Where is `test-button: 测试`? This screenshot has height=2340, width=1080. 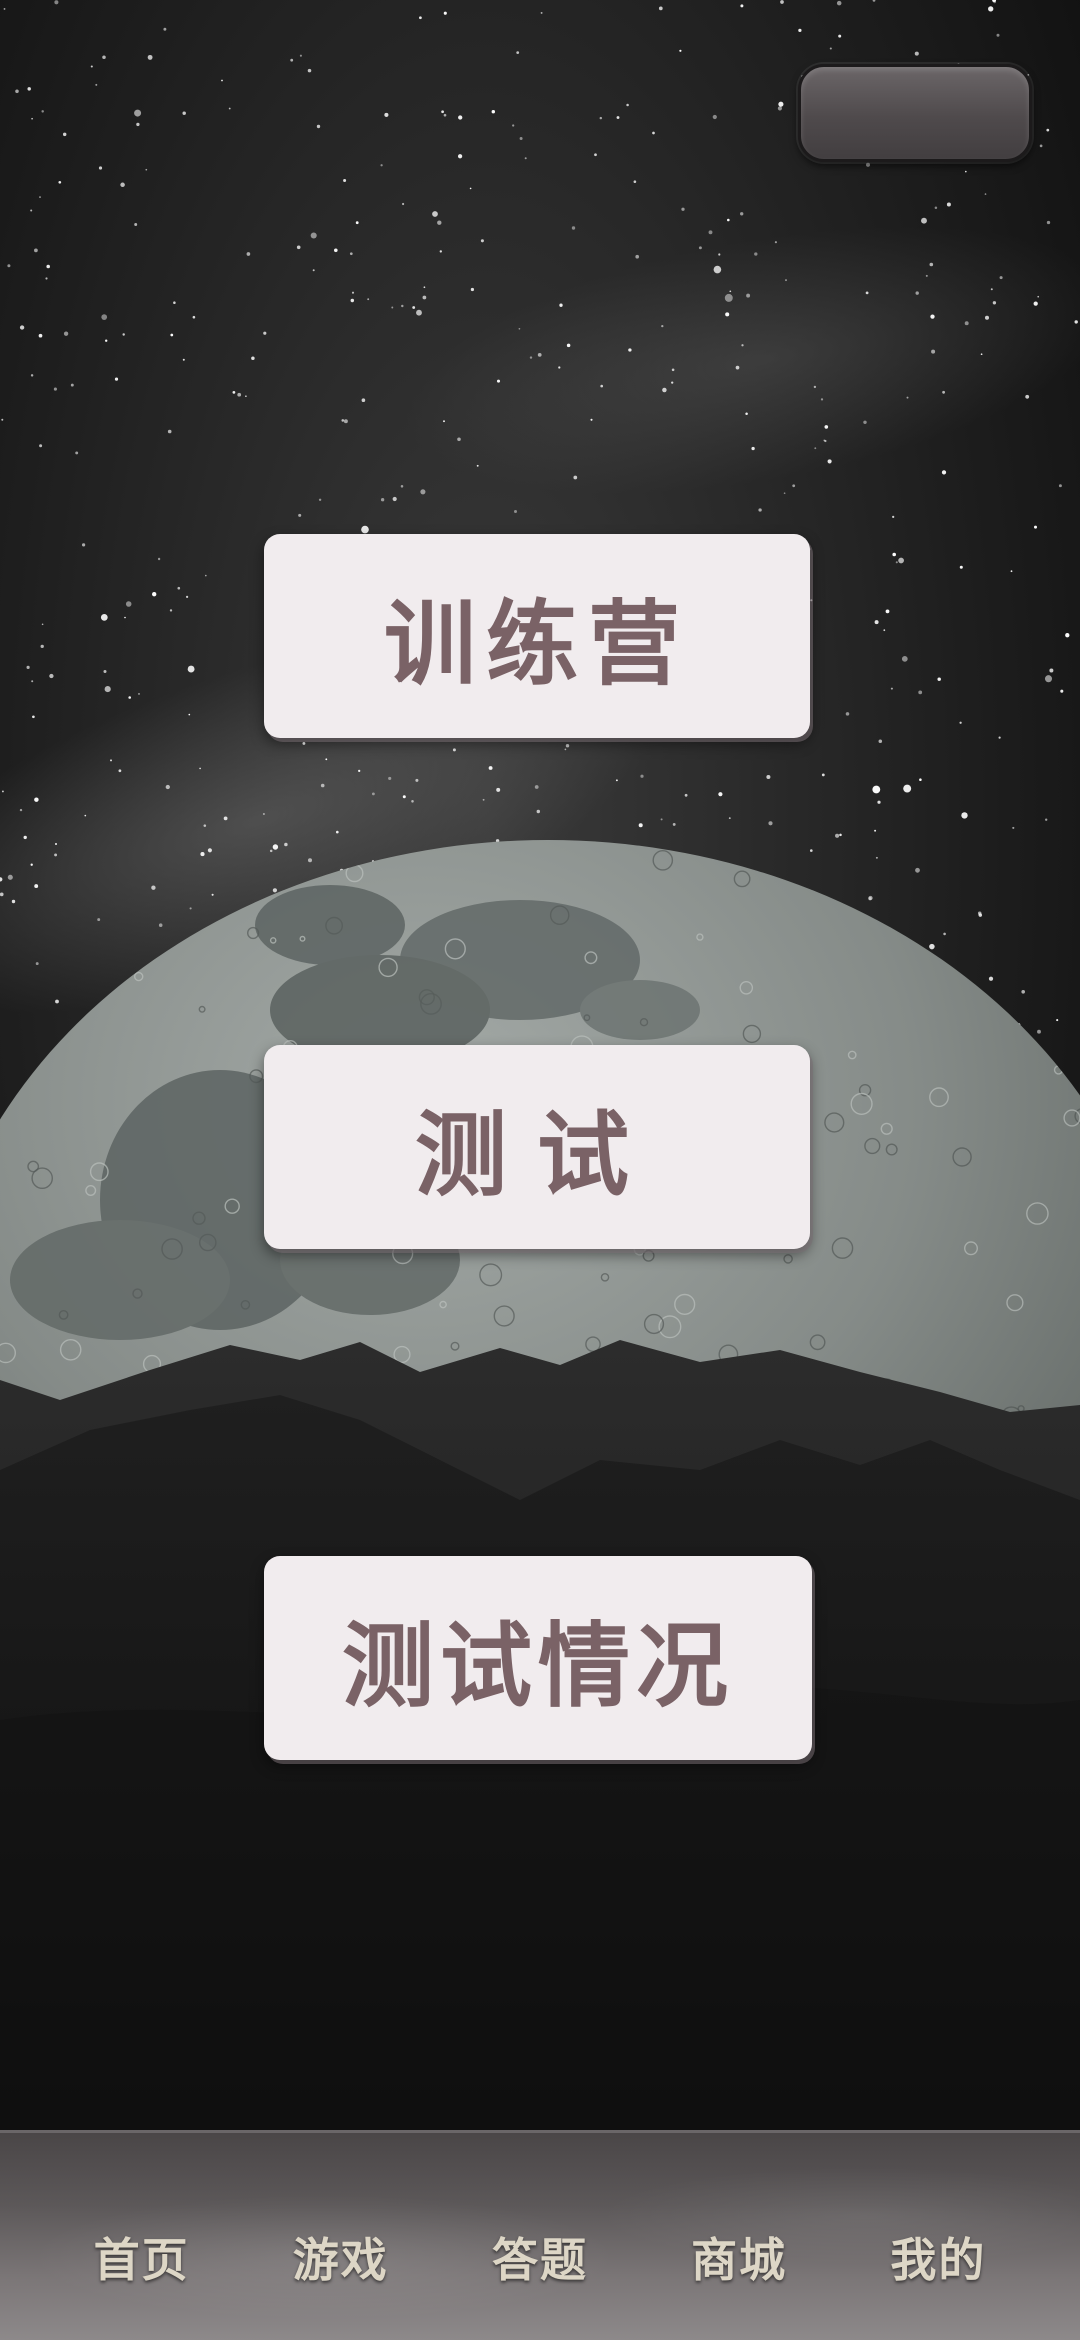
test-button: 测试 is located at coordinates (537, 1147).